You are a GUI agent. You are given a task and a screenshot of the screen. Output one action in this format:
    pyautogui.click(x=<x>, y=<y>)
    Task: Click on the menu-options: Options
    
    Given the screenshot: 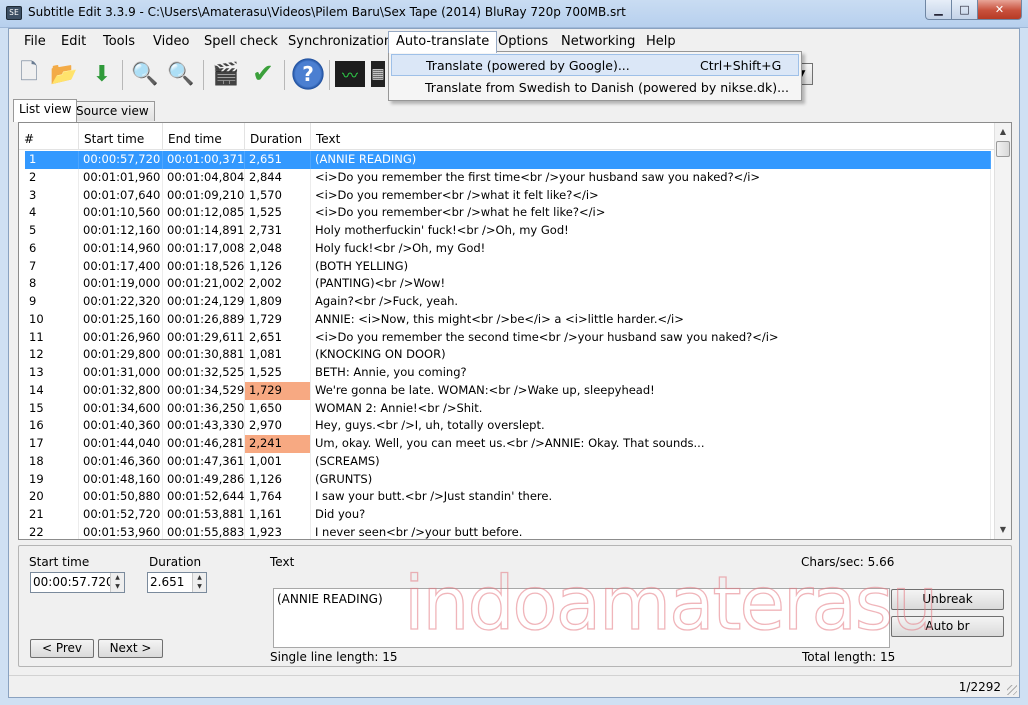 What is the action you would take?
    pyautogui.click(x=523, y=41)
    